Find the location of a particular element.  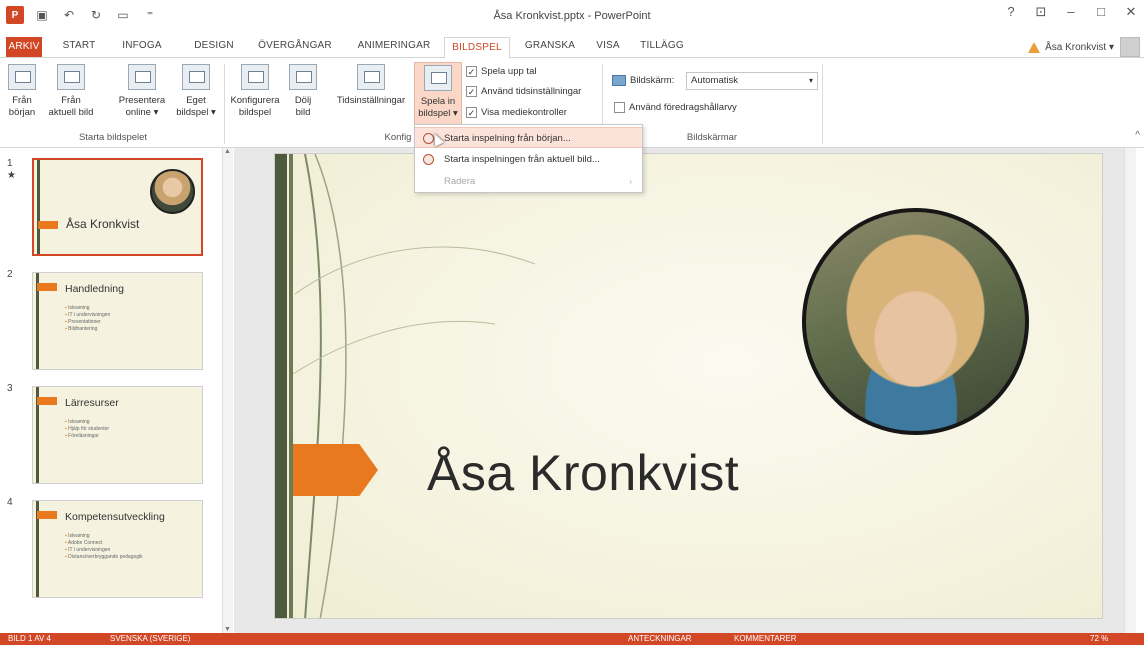

user-name: Åsa Kronkvist ▾ is located at coordinates (1079, 47).